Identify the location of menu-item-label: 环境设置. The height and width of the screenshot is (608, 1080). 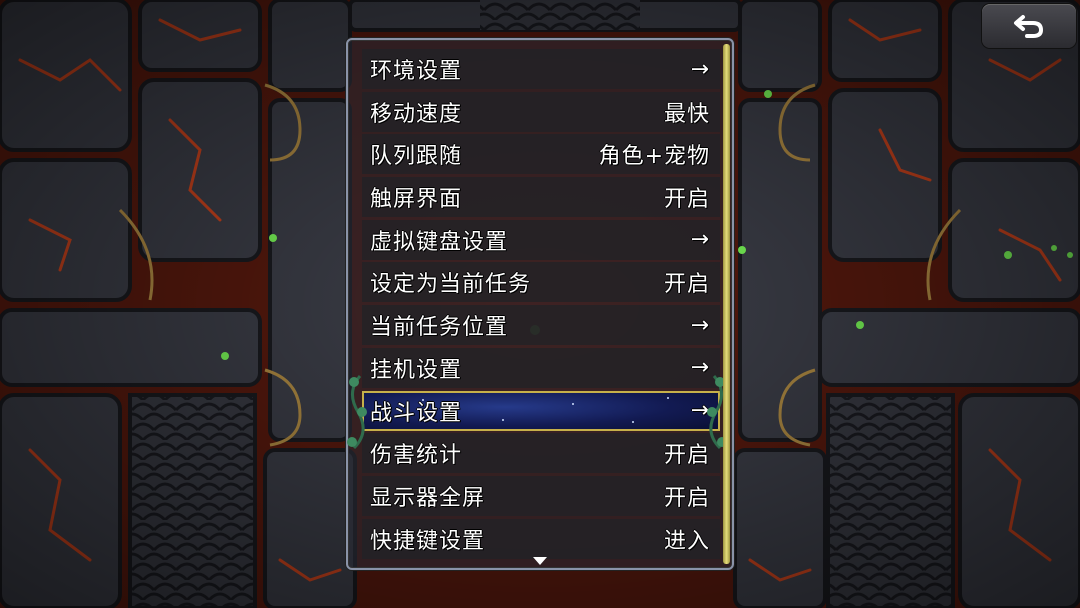
(416, 71).